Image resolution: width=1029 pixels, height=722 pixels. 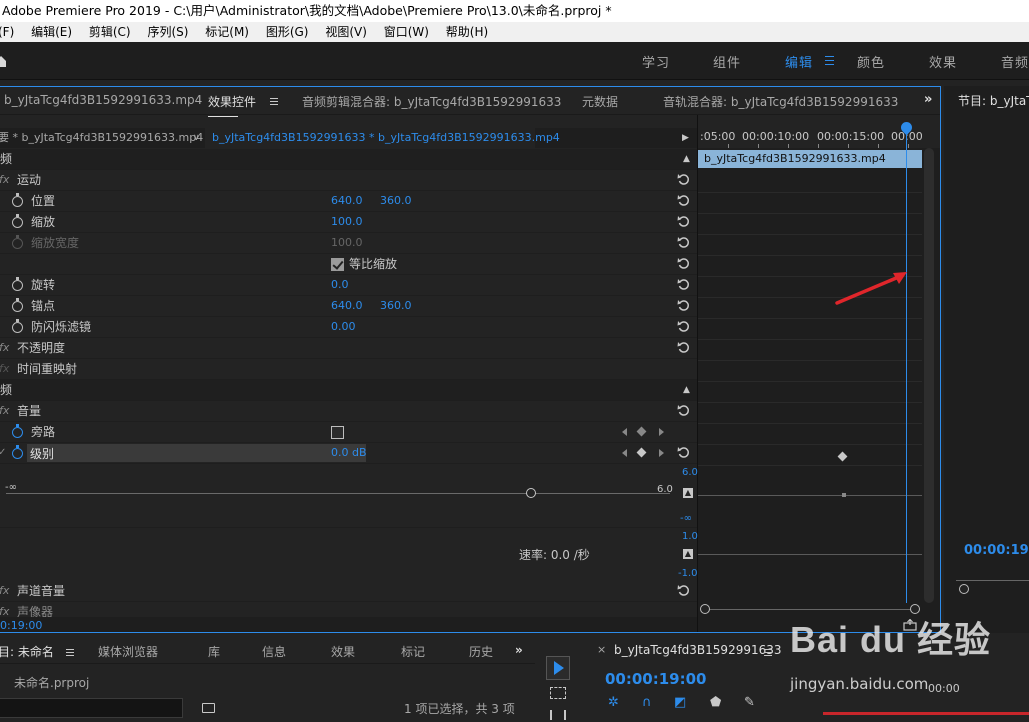 I want to click on source-clip-label: 要 * b_yJtaTcg4fd3B1592991633.mp4, so click(x=101, y=138).